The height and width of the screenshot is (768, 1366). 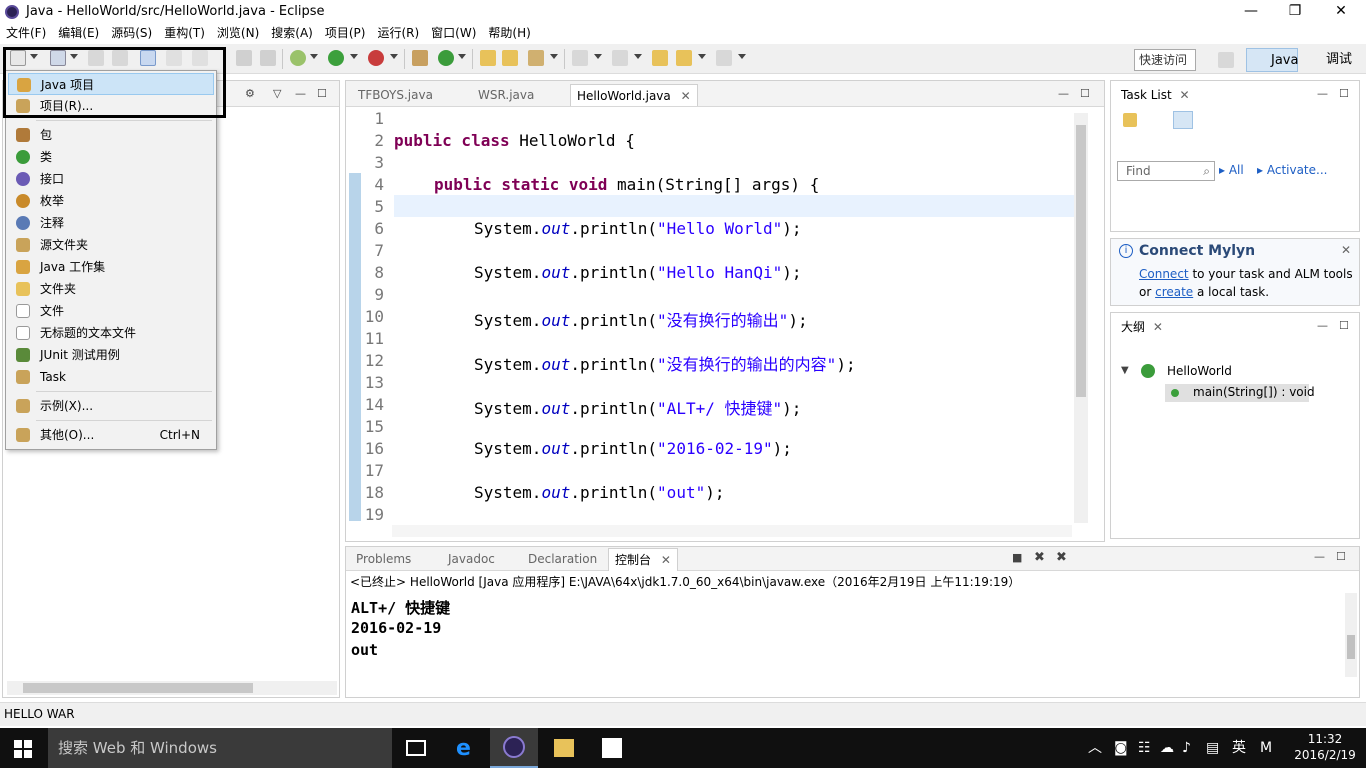 I want to click on connect-link: Connect, so click(x=1164, y=274).